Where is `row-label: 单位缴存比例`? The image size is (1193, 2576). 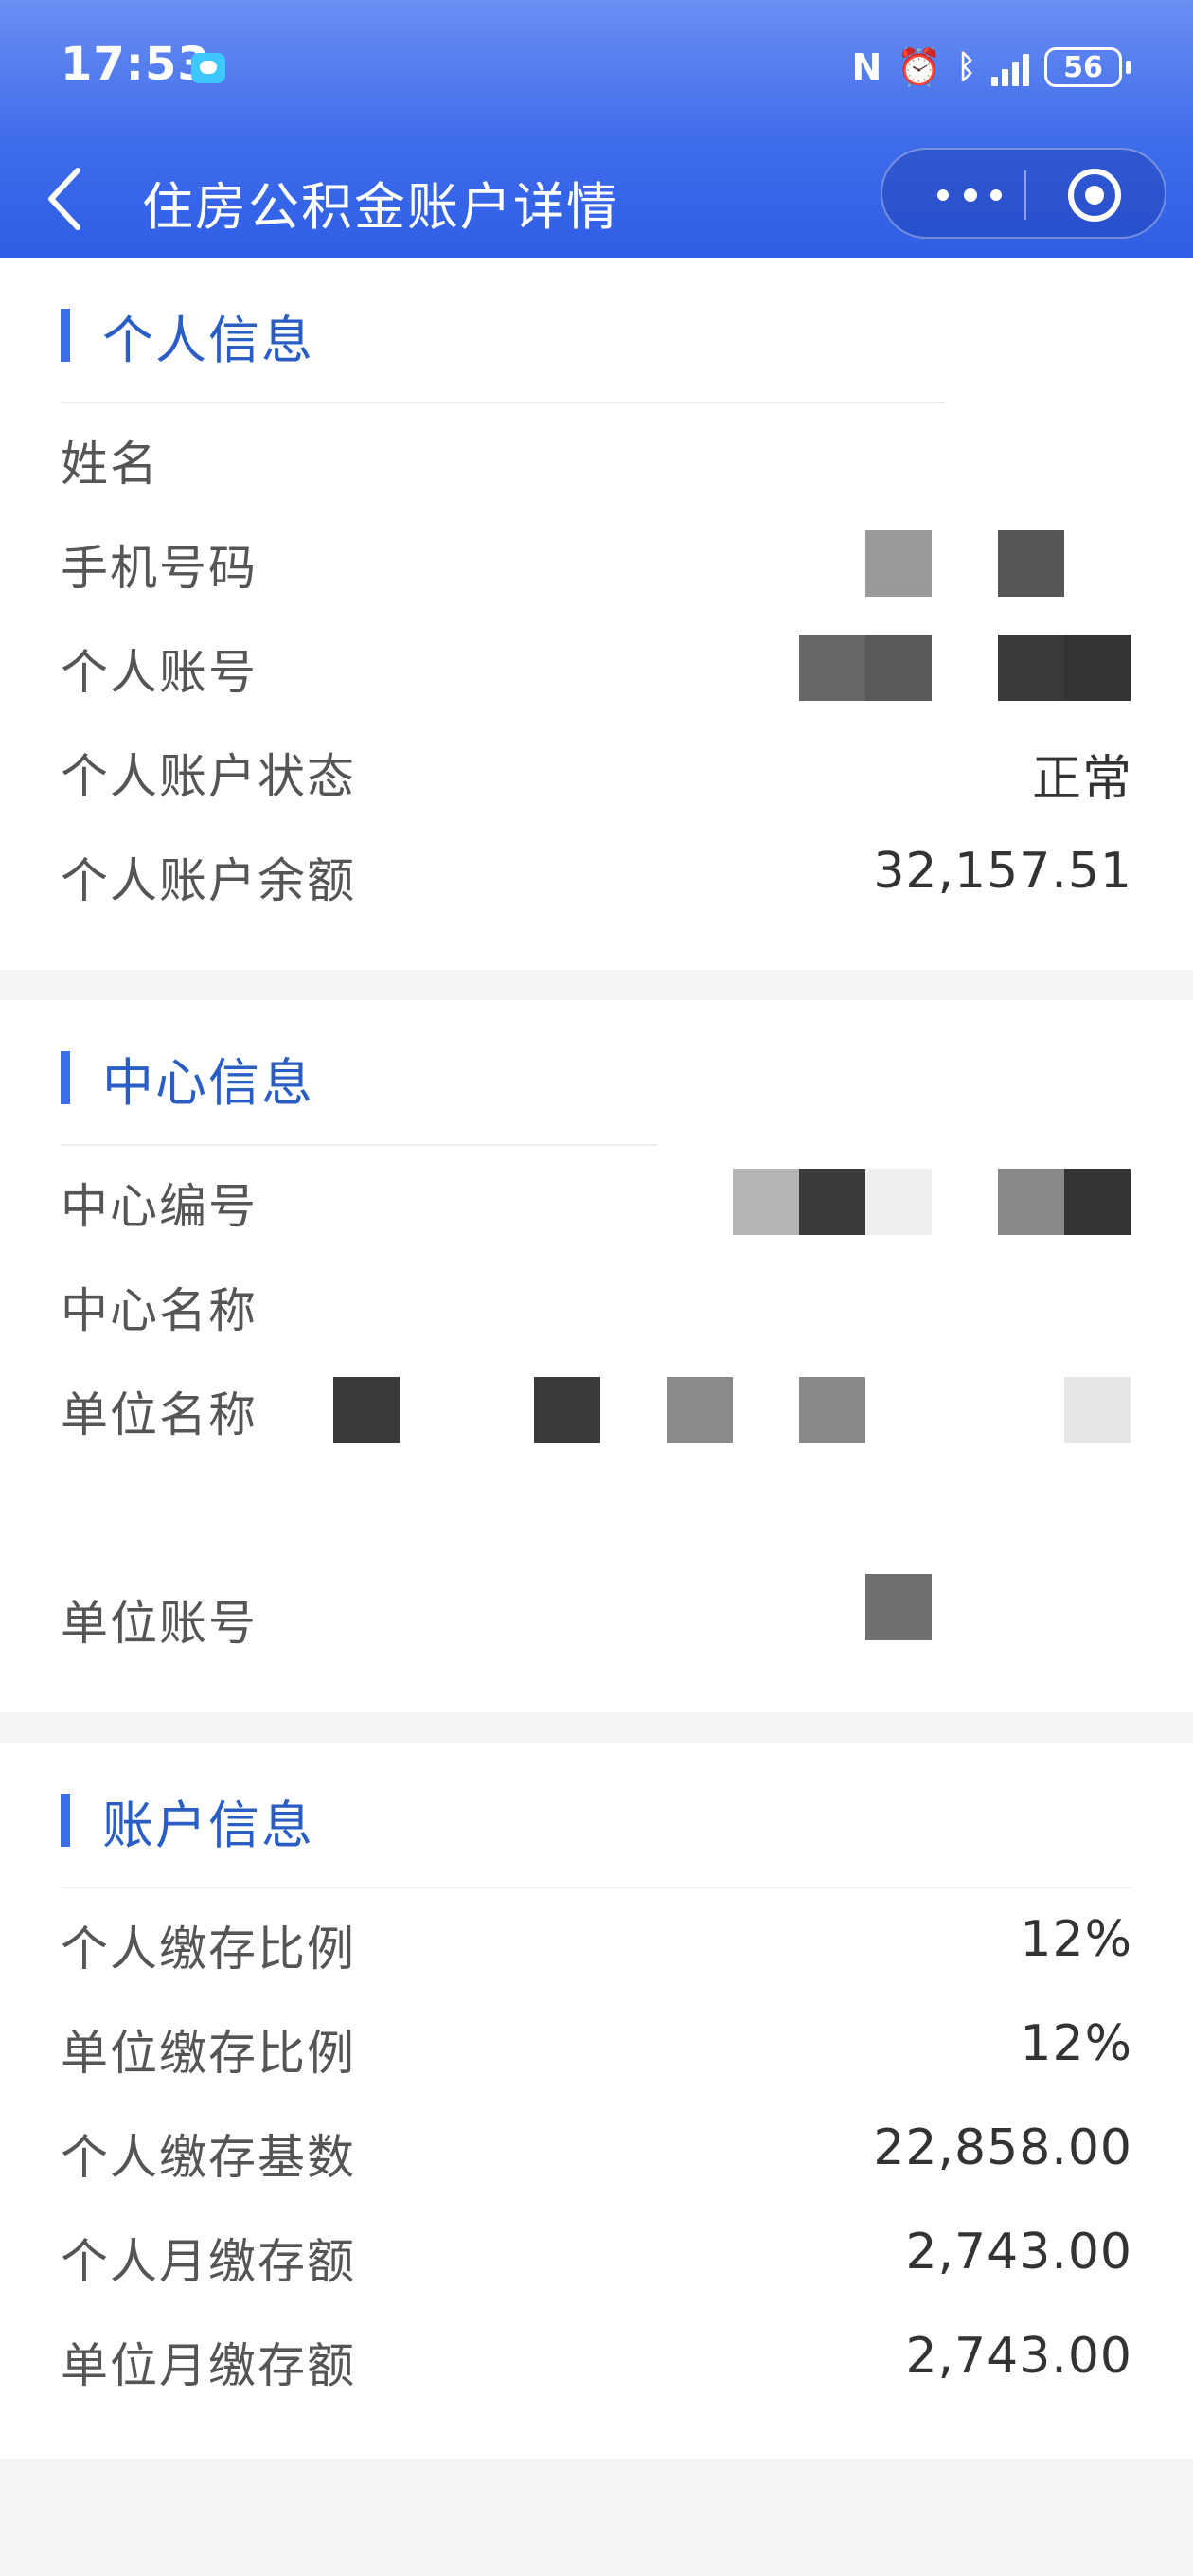 row-label: 单位缴存比例 is located at coordinates (208, 2053).